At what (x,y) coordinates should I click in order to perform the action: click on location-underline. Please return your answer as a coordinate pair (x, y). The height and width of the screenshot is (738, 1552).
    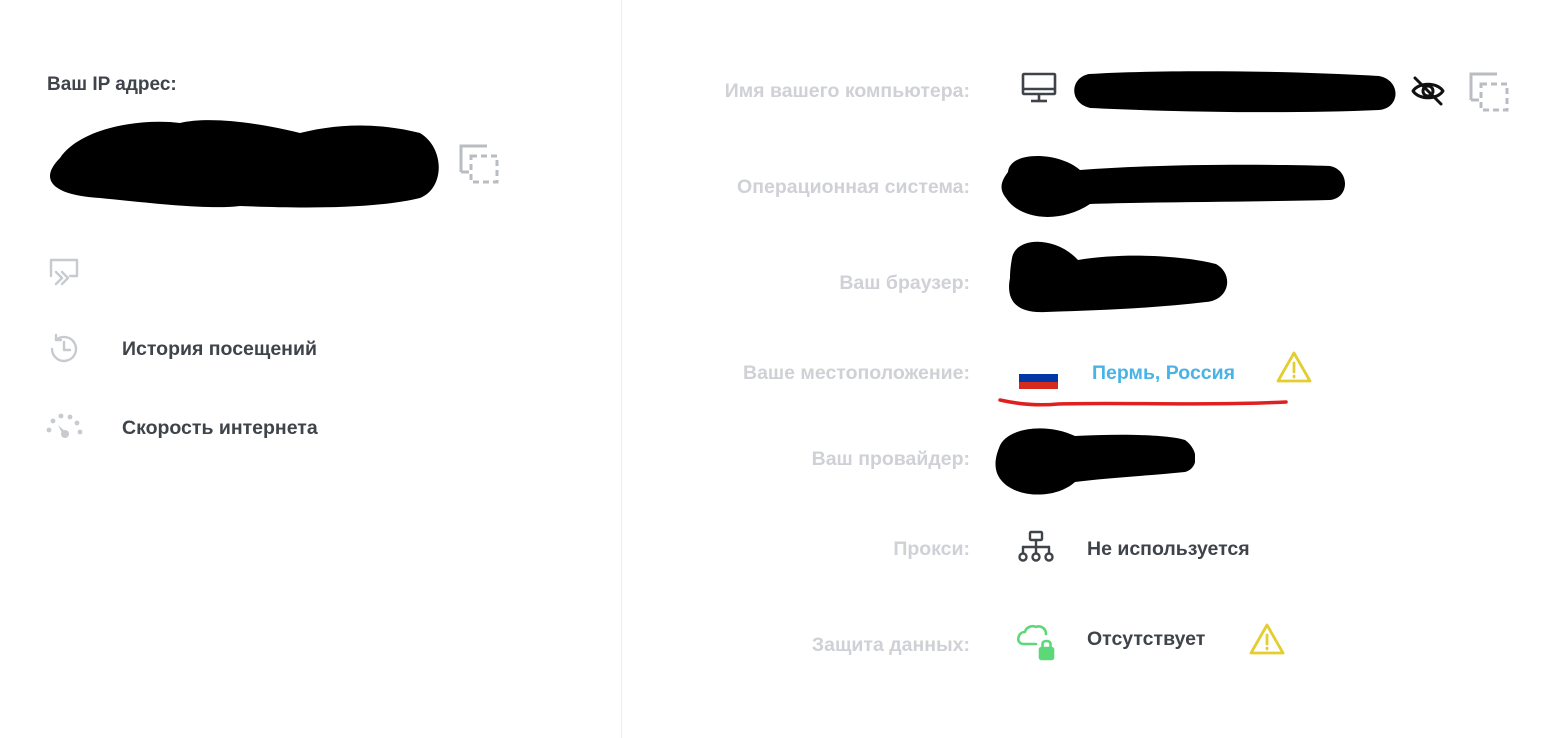
    Looking at the image, I should click on (1143, 402).